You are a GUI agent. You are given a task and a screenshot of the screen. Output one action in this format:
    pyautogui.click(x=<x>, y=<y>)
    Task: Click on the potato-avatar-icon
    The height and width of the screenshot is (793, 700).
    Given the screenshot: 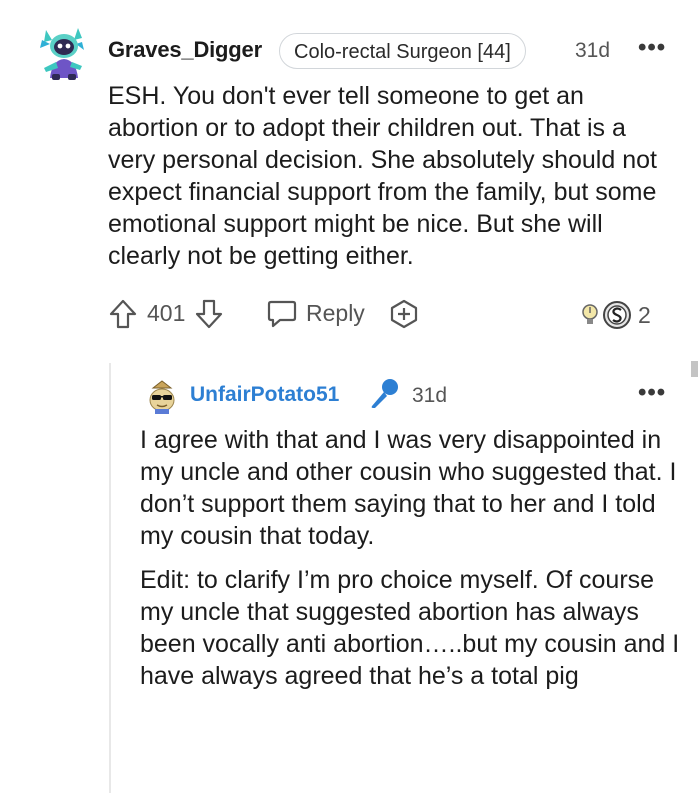 What is the action you would take?
    pyautogui.click(x=162, y=397)
    